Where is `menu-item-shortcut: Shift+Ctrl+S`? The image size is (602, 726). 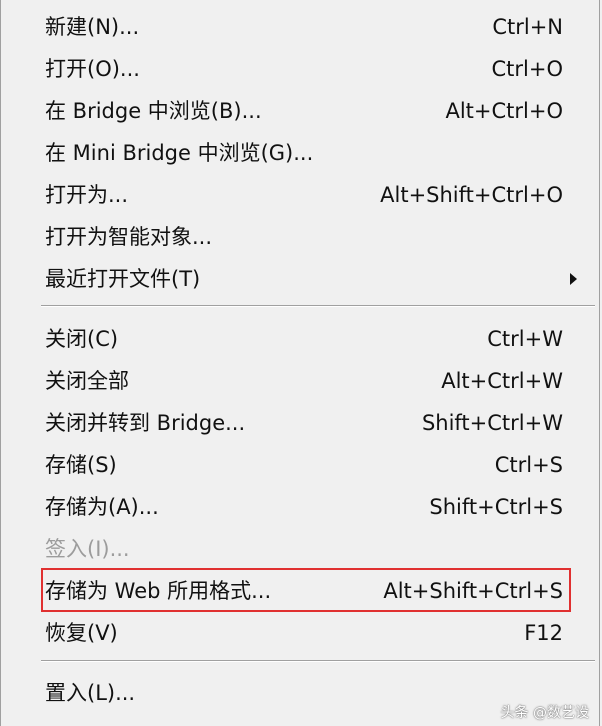
menu-item-shortcut: Shift+Ctrl+S is located at coordinates (496, 507).